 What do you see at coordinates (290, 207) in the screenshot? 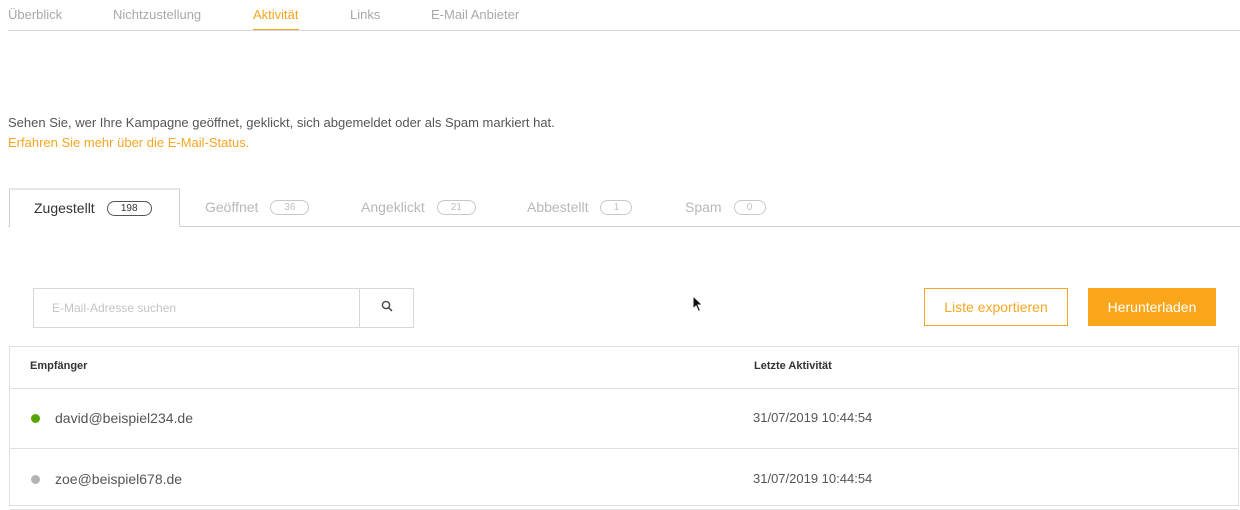
I see `count-badge: 36` at bounding box center [290, 207].